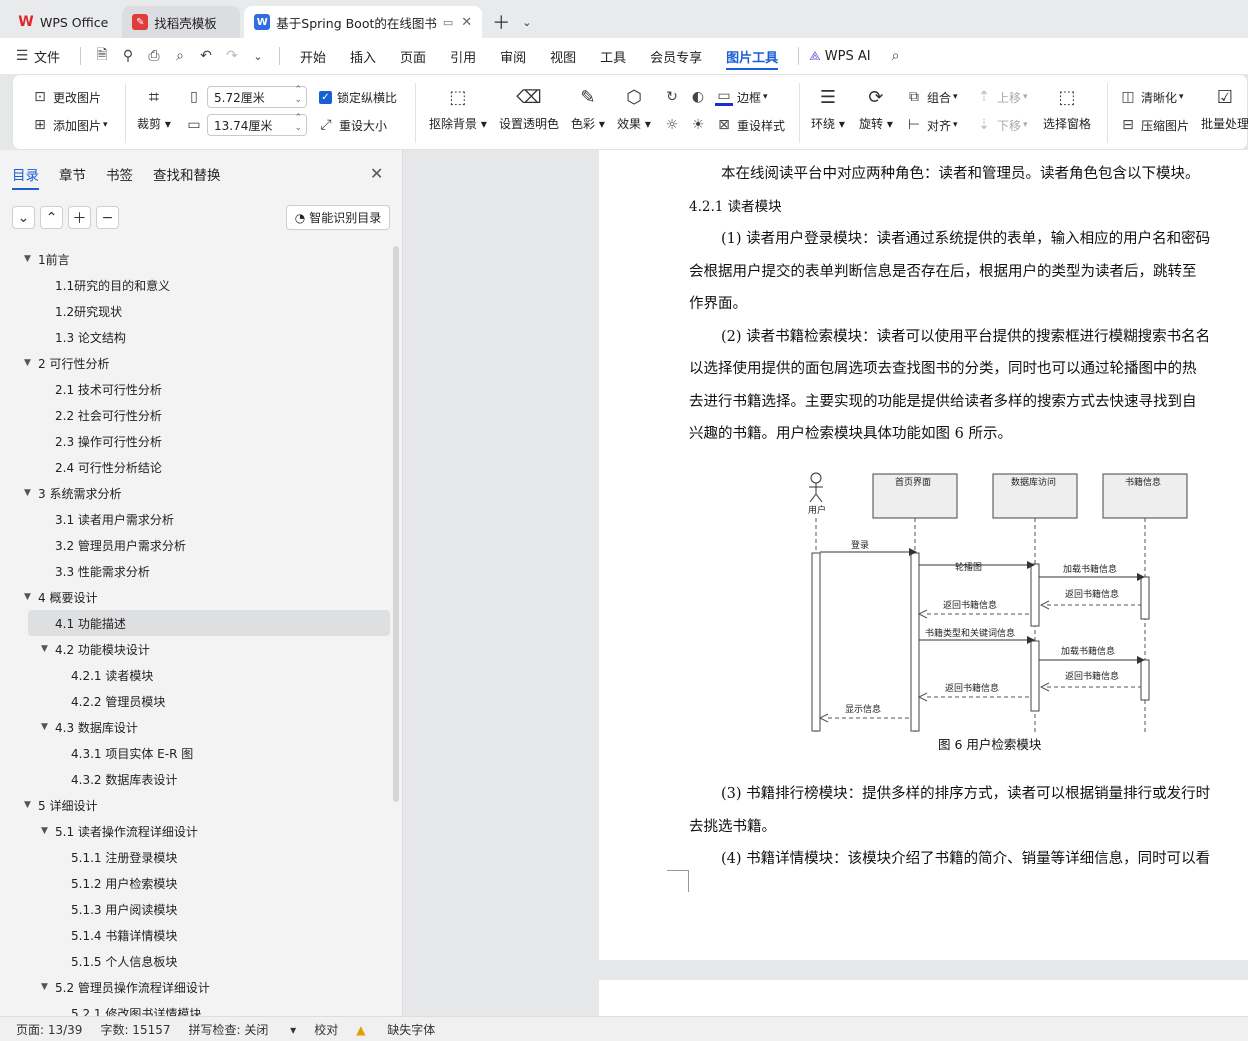 This screenshot has height=1041, width=1248. What do you see at coordinates (51, 56) in the screenshot?
I see `menu-file: 文件` at bounding box center [51, 56].